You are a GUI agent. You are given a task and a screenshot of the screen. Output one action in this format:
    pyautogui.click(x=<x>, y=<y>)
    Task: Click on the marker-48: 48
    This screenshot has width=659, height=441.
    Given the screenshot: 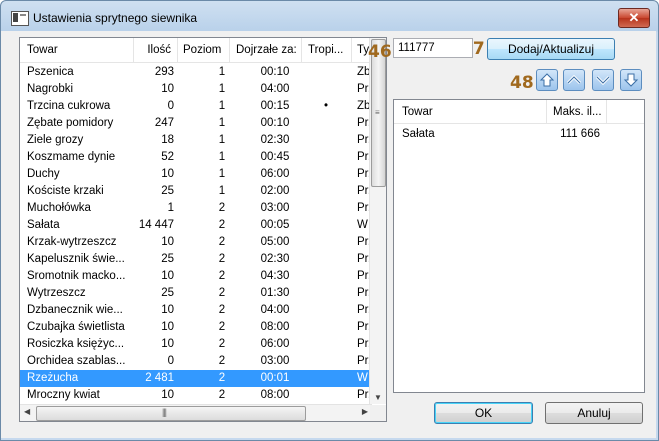 What is the action you would take?
    pyautogui.click(x=522, y=83)
    